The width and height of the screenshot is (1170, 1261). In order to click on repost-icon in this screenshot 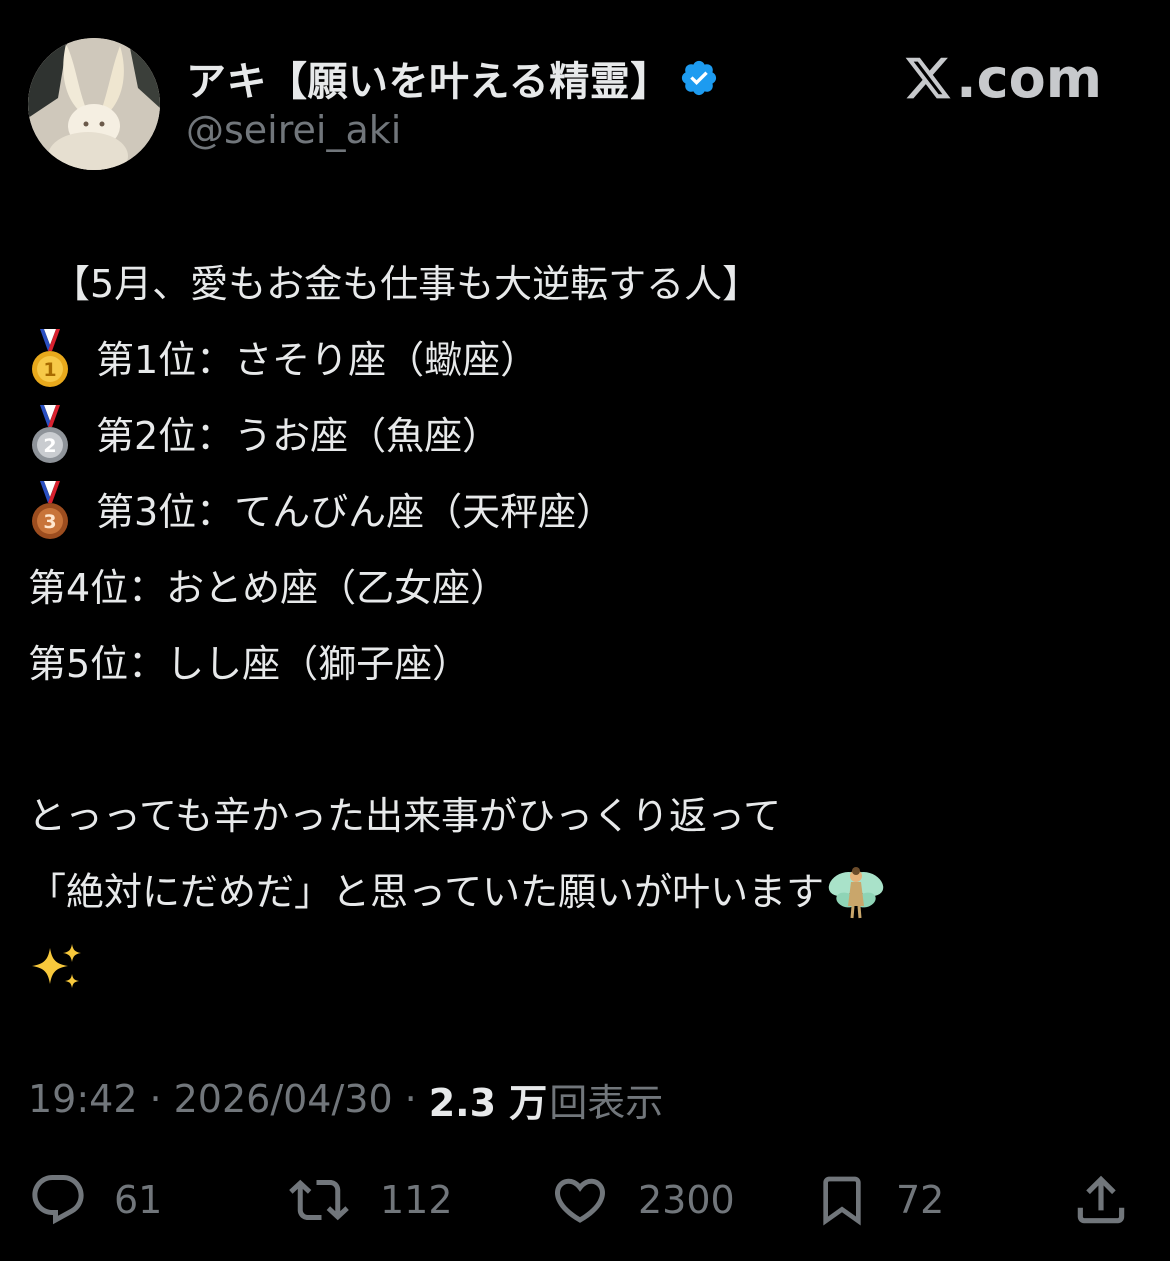, I will do `click(319, 1200)`.